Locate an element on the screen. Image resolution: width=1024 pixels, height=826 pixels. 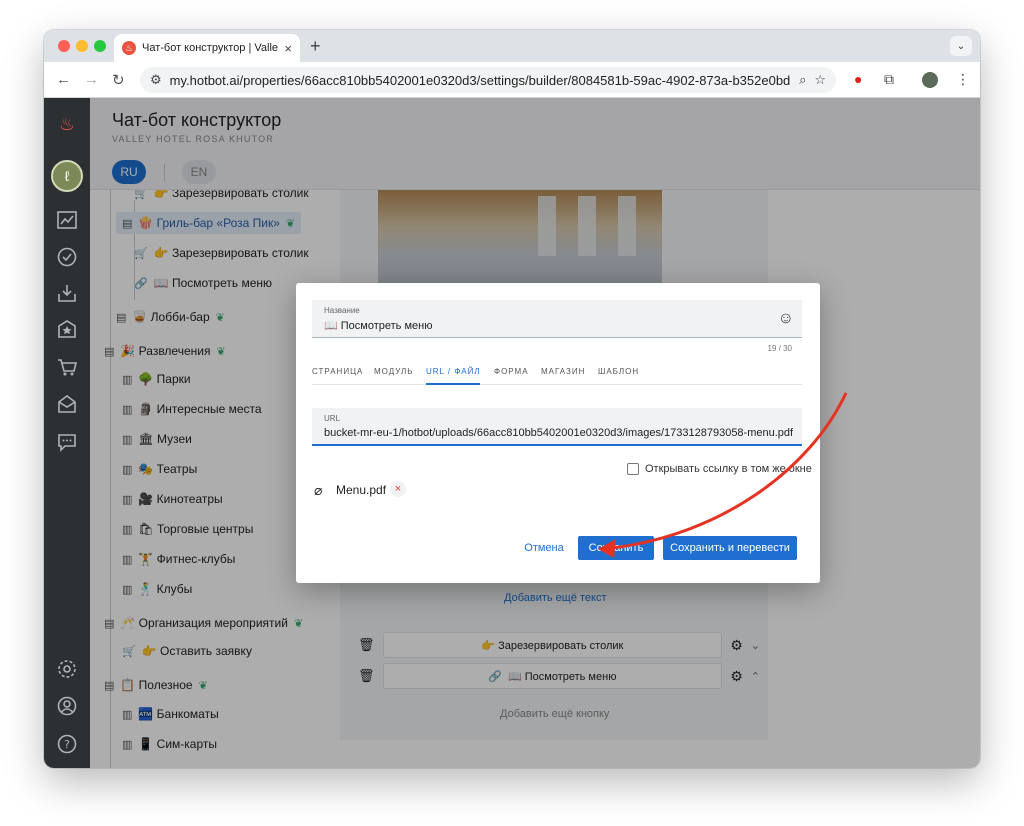
zoom-window-button is located at coordinates (100, 46).